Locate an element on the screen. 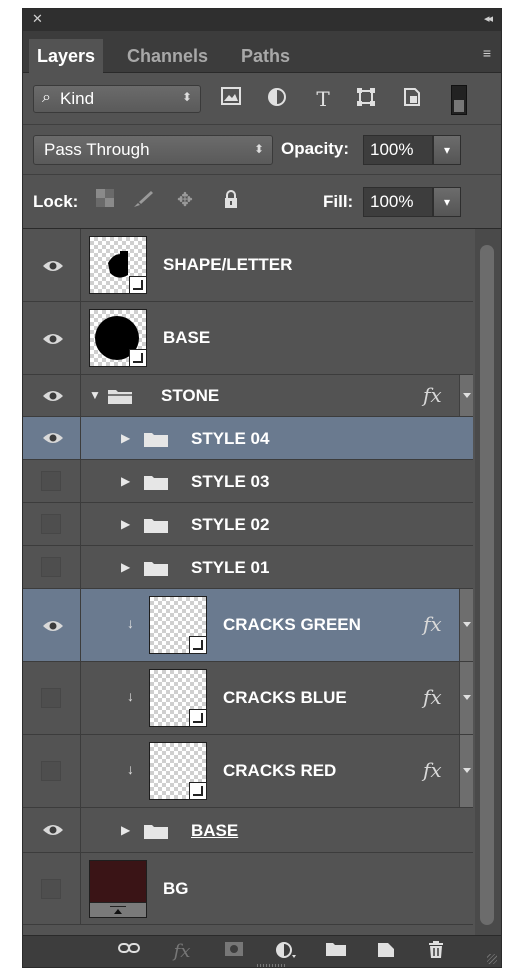 The image size is (514, 972). fill-field: 100% is located at coordinates (398, 202).